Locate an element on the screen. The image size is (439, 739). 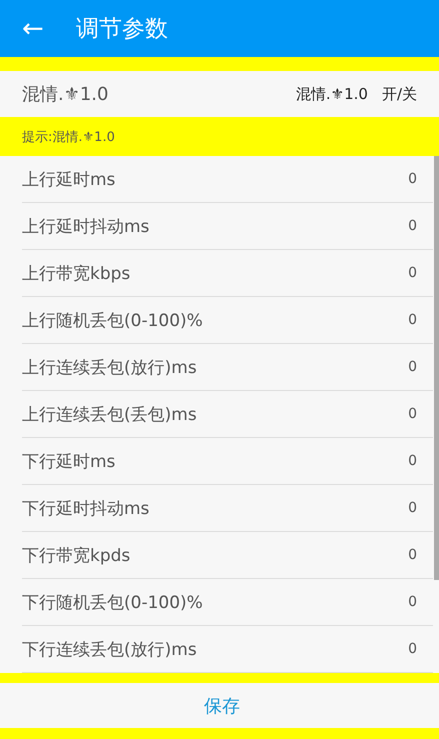
toggle-button: 开/关 is located at coordinates (399, 94).